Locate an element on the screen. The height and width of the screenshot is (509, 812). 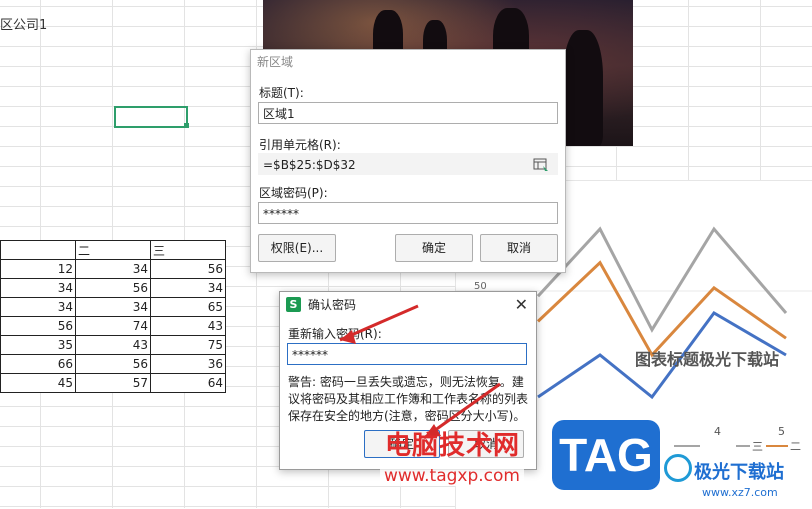
dialog-title: 新区域 is located at coordinates (408, 62).